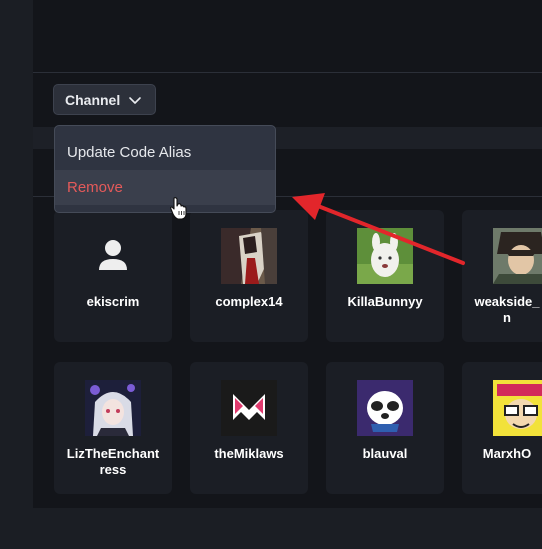 The image size is (542, 549). Describe the element at coordinates (165, 187) in the screenshot. I see `menu-item-remove: Remove` at that location.